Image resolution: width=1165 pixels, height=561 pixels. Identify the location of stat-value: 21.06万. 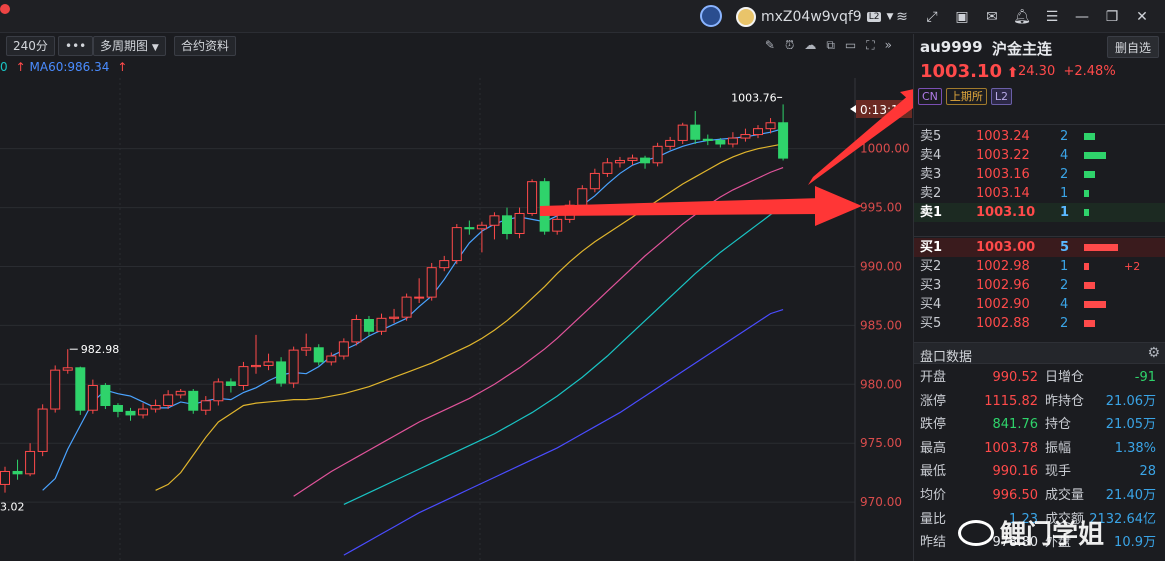
(1130, 401).